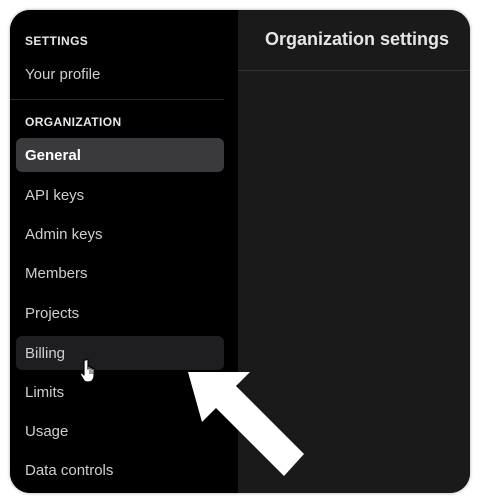 This screenshot has height=503, width=480. I want to click on sidebar-item-billing: Billing, so click(120, 353).